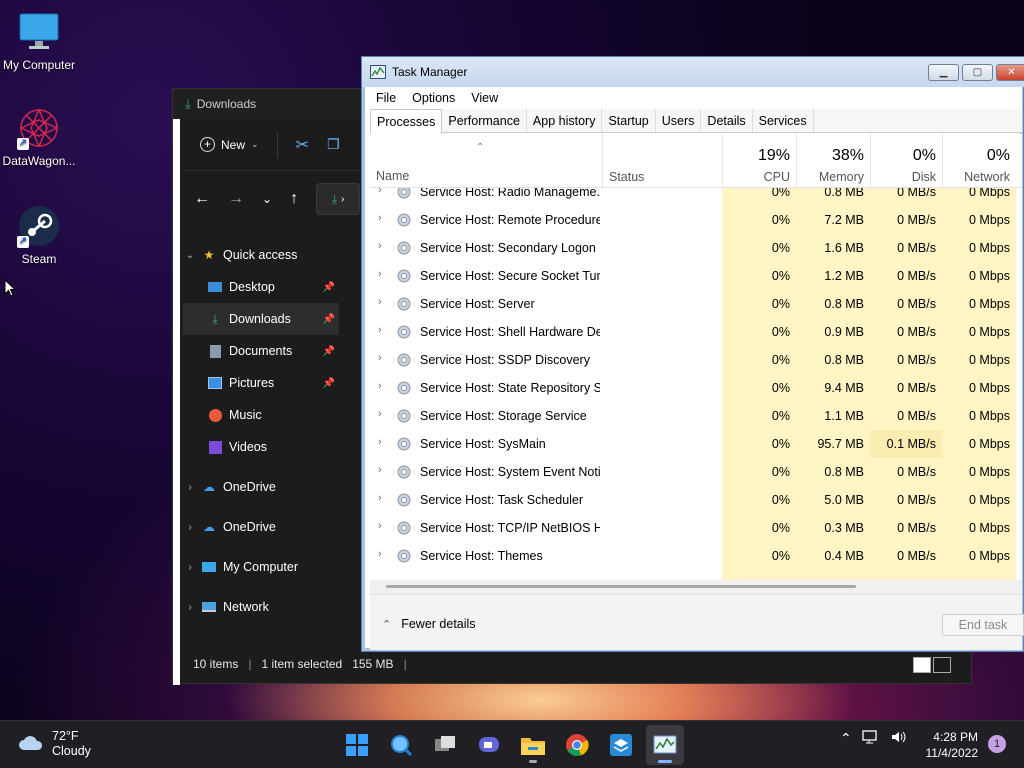 Image resolution: width=1024 pixels, height=768 pixels. I want to click on notification-badge: 1, so click(997, 744).